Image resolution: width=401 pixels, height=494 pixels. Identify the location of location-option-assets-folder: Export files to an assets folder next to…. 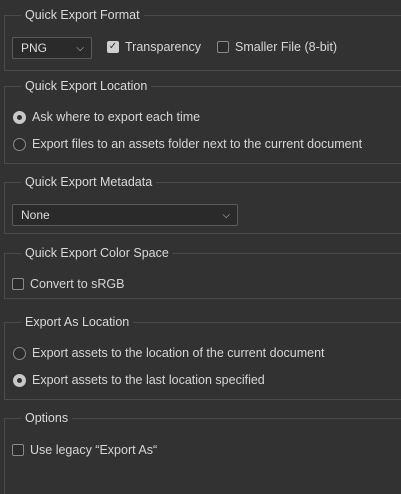
(187, 144).